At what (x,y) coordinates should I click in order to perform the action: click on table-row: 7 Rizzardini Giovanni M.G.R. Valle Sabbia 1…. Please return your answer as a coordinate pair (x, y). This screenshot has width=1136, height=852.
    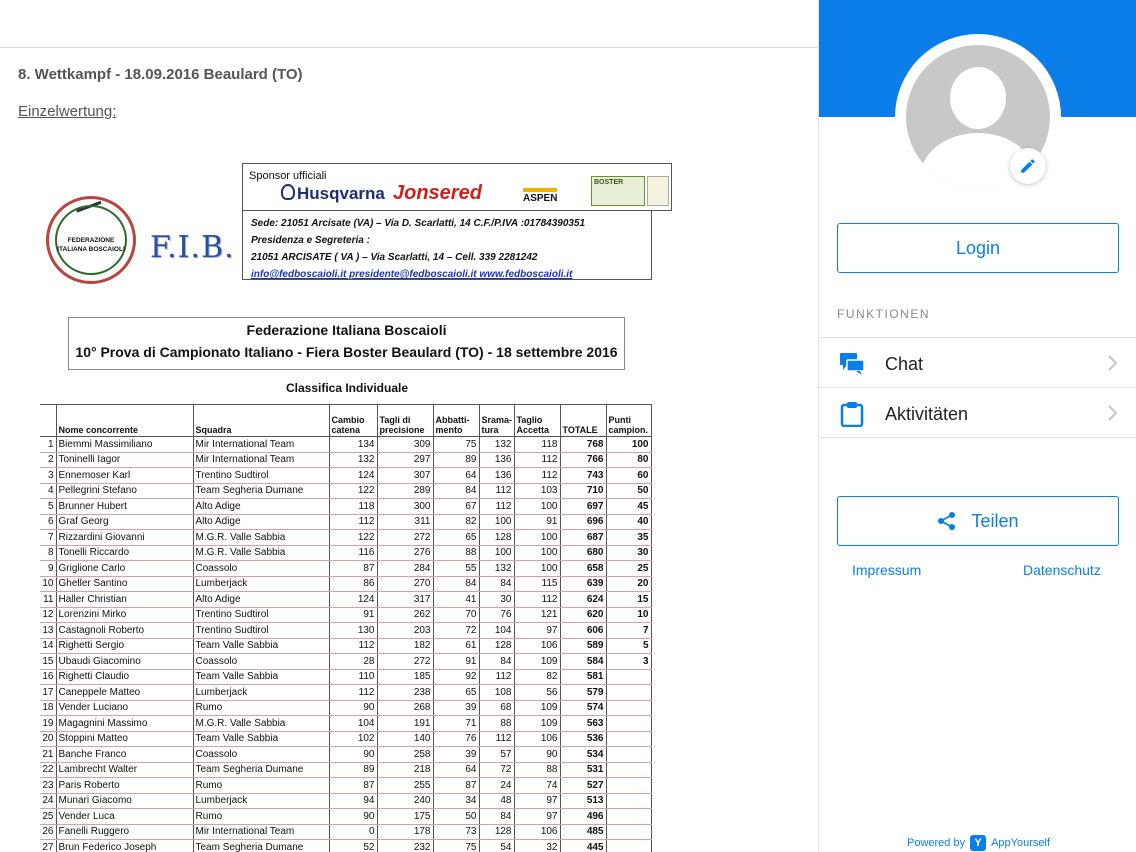
    Looking at the image, I should click on (346, 537).